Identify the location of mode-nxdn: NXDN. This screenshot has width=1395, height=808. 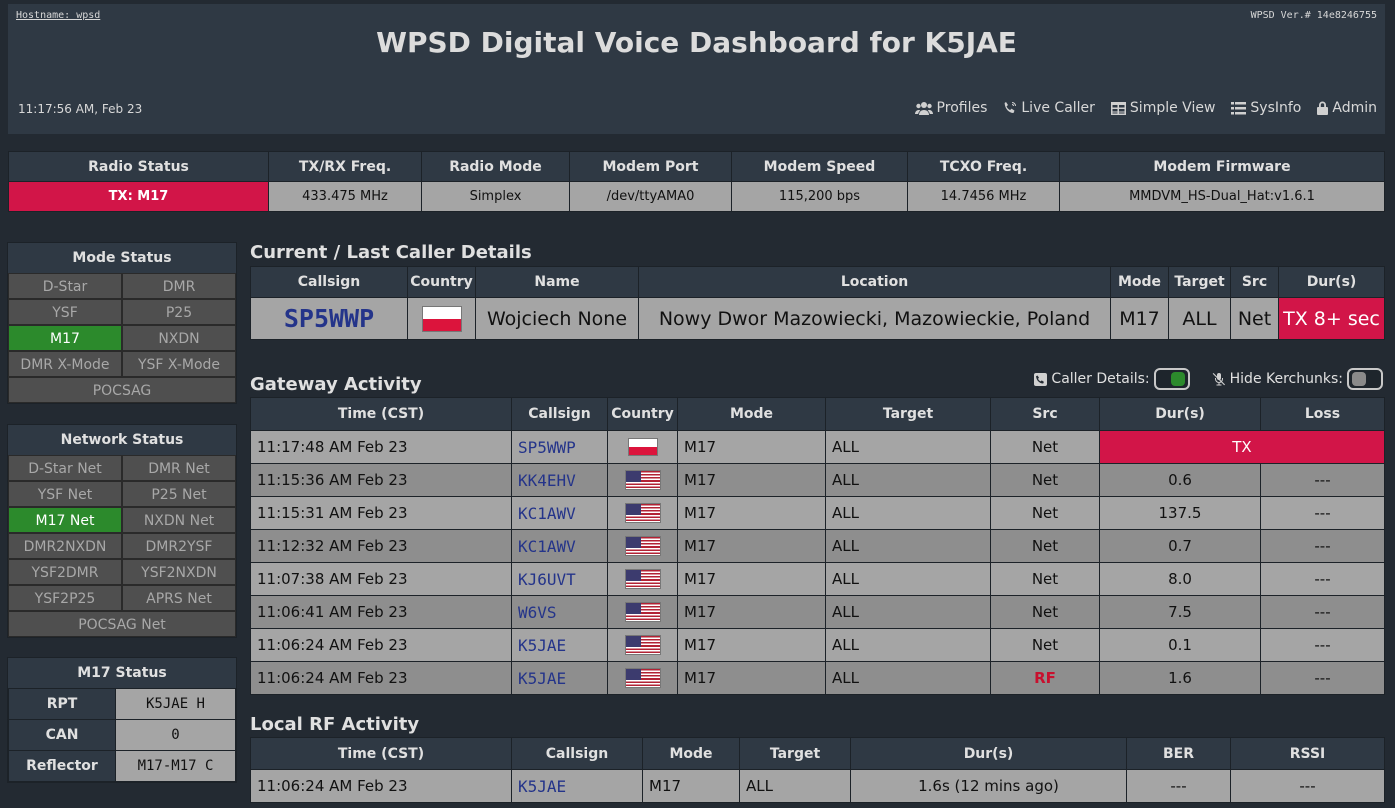
(179, 338).